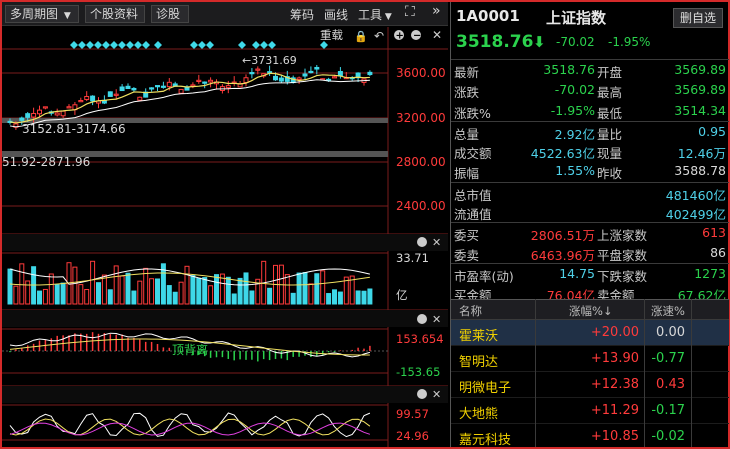  Describe the element at coordinates (67, 16) in the screenshot. I see `chevron-down-icon: ▼` at that location.